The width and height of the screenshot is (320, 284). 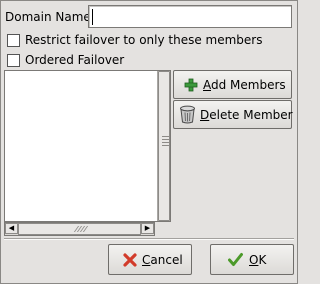 I want to click on restrict-failover-checkbox, so click(x=13, y=40).